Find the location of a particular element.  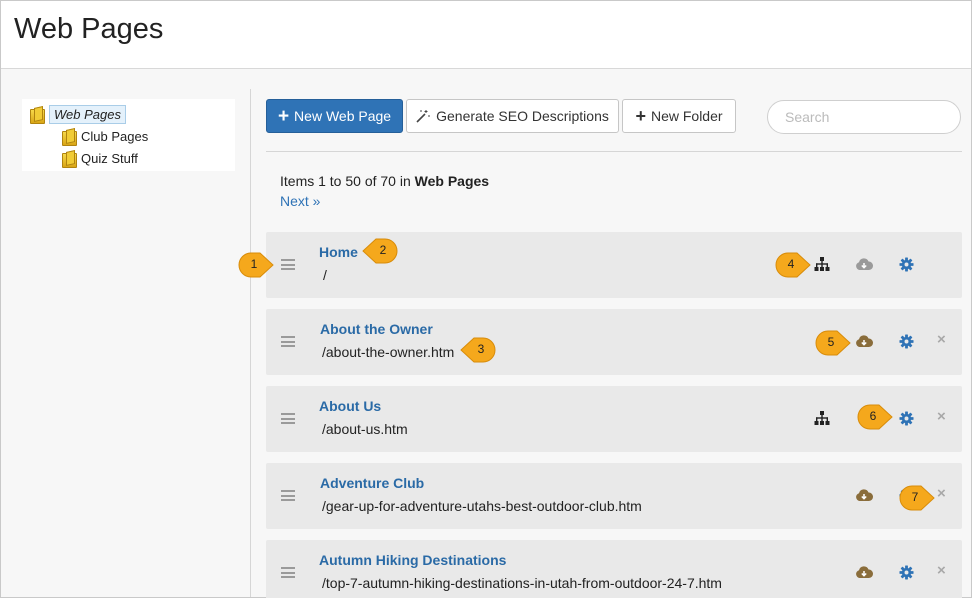

page-title-link: About Us is located at coordinates (350, 406).